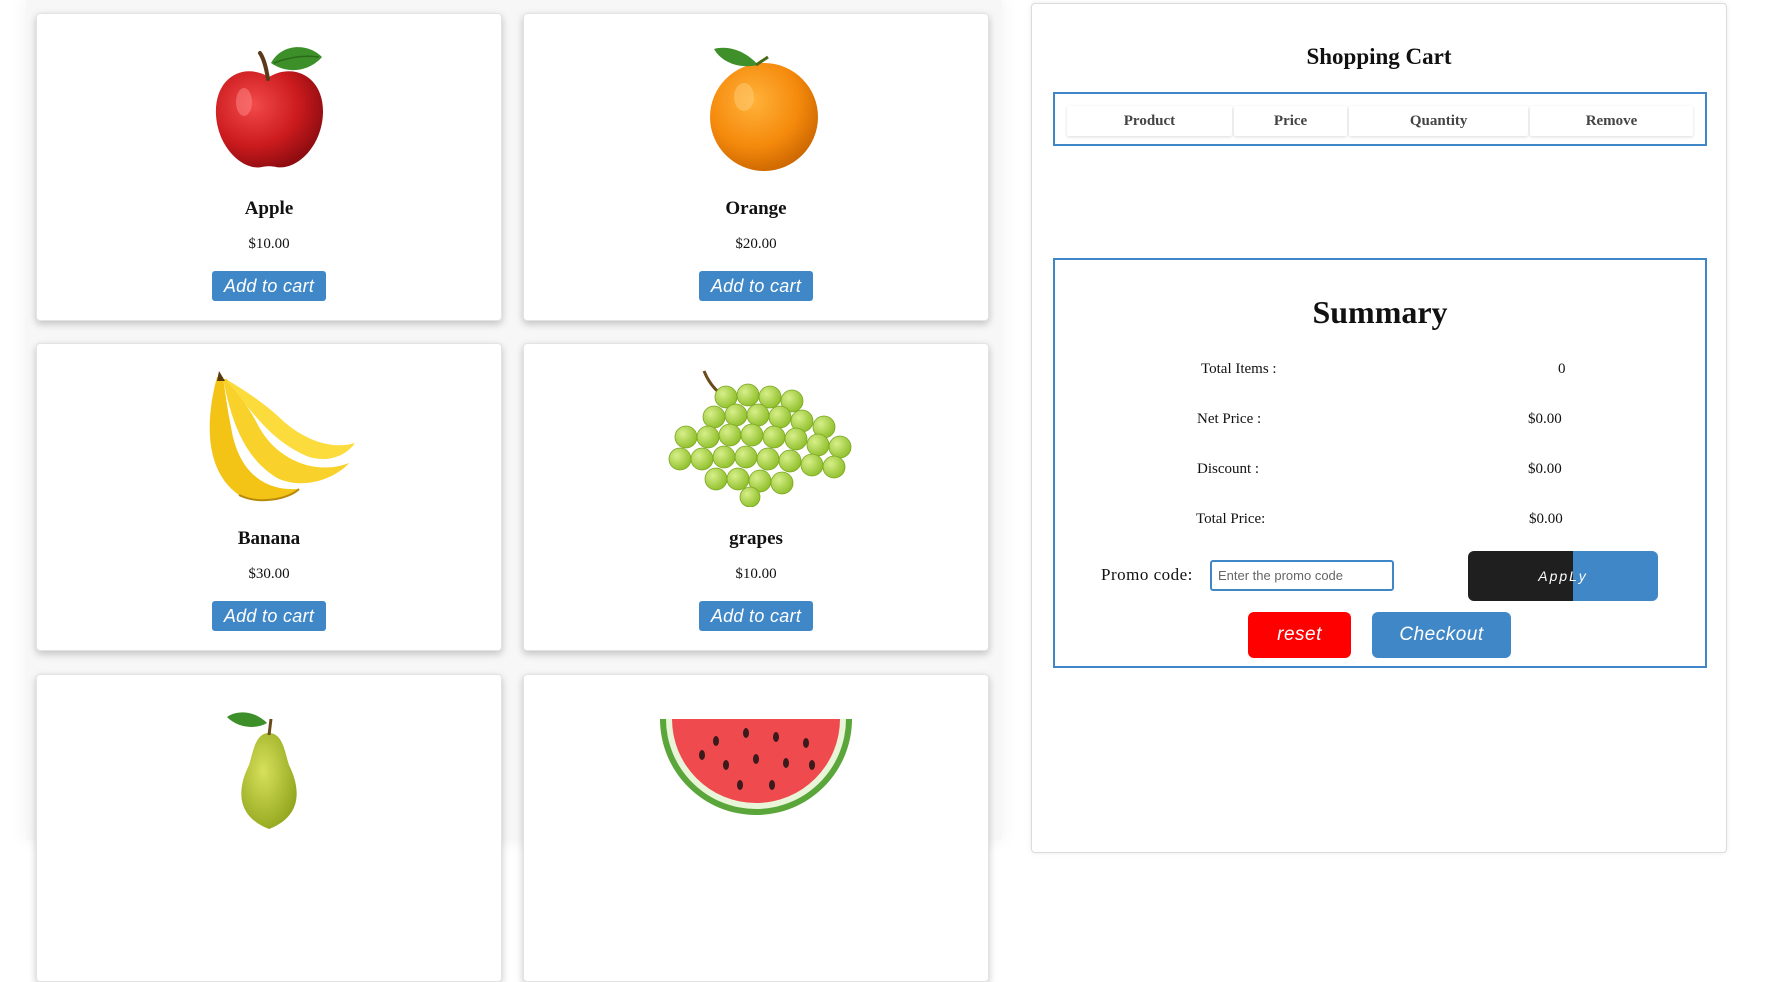  I want to click on product-card-apple: Apple $10.00 Add to cart, so click(269, 167).